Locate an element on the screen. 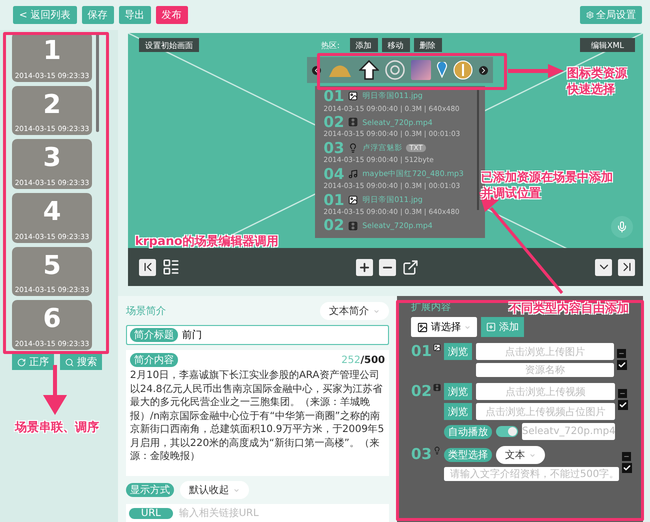 The width and height of the screenshot is (650, 522). field-label: 自动播放 is located at coordinates (468, 431).